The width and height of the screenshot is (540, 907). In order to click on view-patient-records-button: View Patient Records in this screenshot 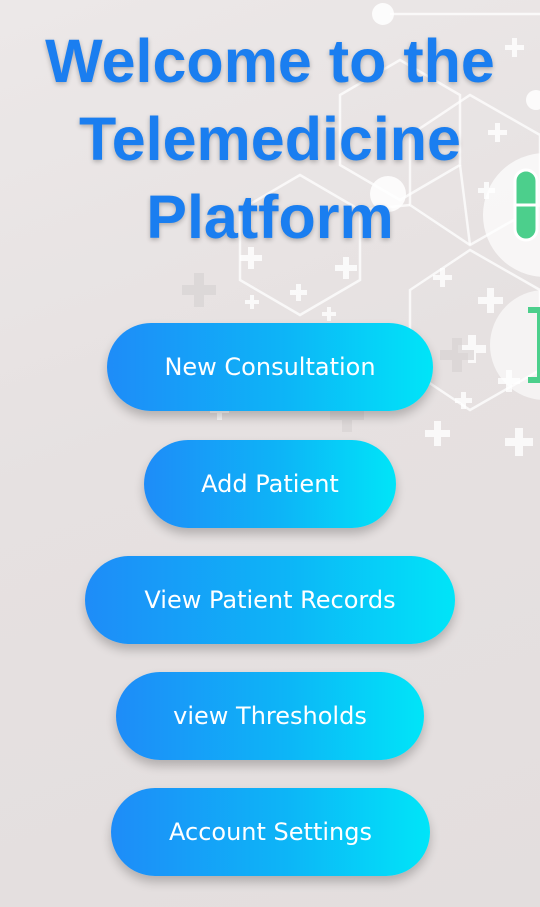, I will do `click(270, 600)`.